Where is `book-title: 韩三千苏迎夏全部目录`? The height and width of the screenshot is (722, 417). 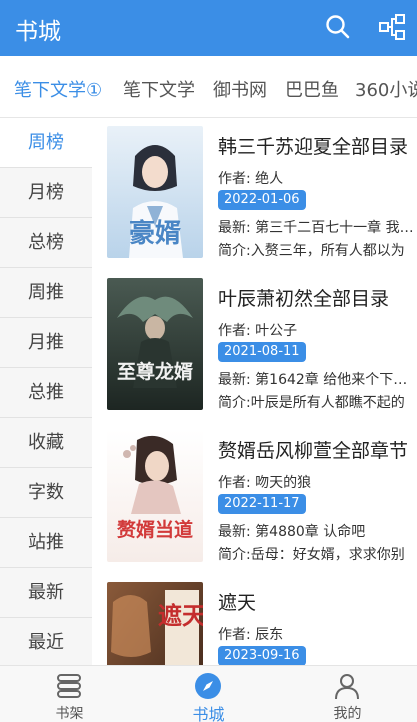
book-title: 韩三千苏迎夏全部目录 is located at coordinates (313, 147).